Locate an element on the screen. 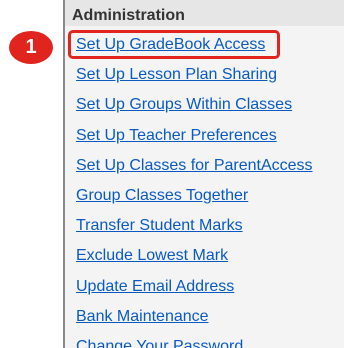 The image size is (344, 348). link-set-up-groups-within-classes: Set Up Groups Within Classes is located at coordinates (204, 105).